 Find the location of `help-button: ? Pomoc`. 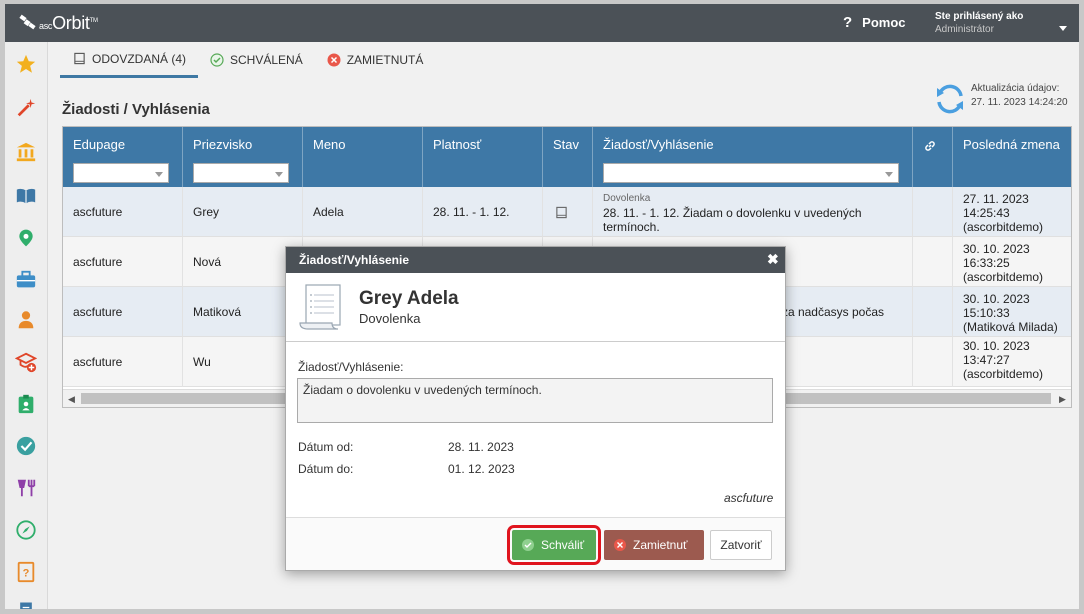

help-button: ? Pomoc is located at coordinates (874, 22).